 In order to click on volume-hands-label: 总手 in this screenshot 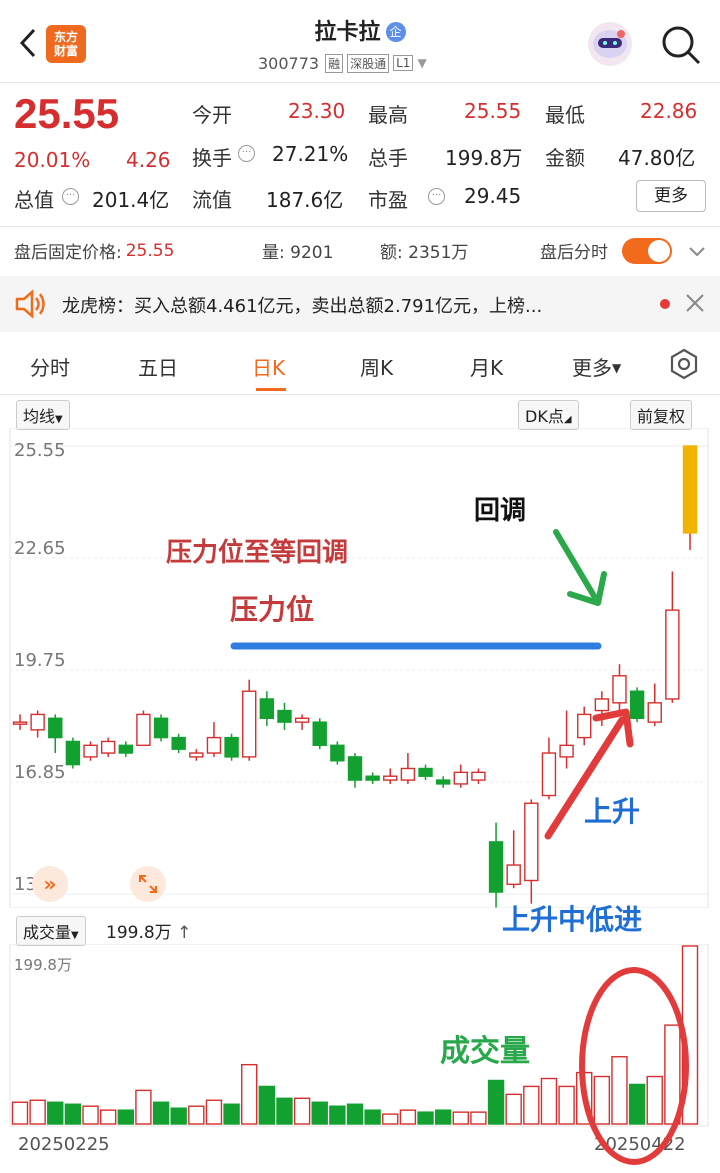, I will do `click(388, 158)`.